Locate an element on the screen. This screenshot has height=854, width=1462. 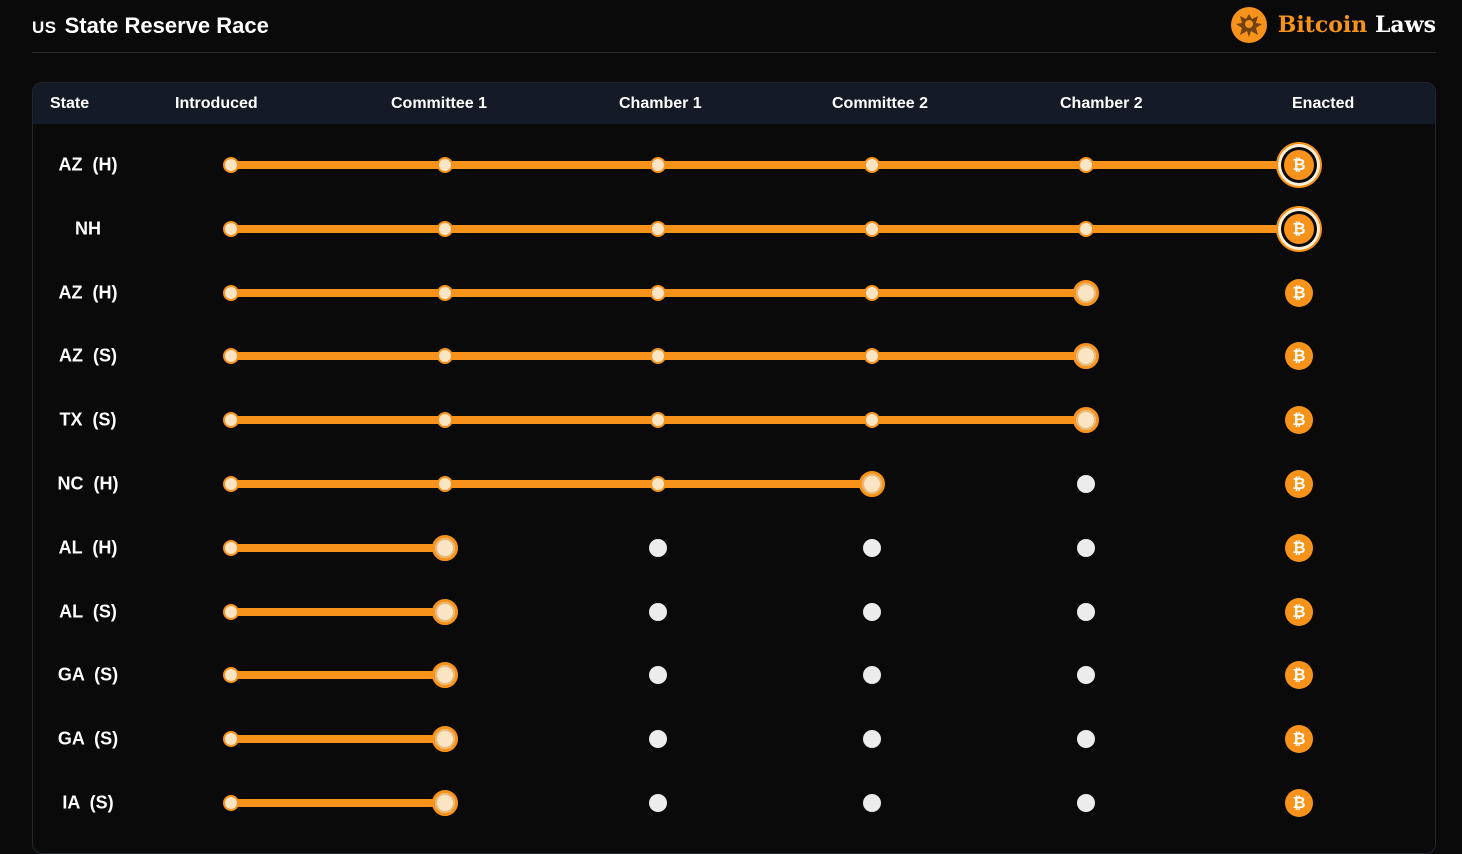
state-label: NH is located at coordinates (88, 228).